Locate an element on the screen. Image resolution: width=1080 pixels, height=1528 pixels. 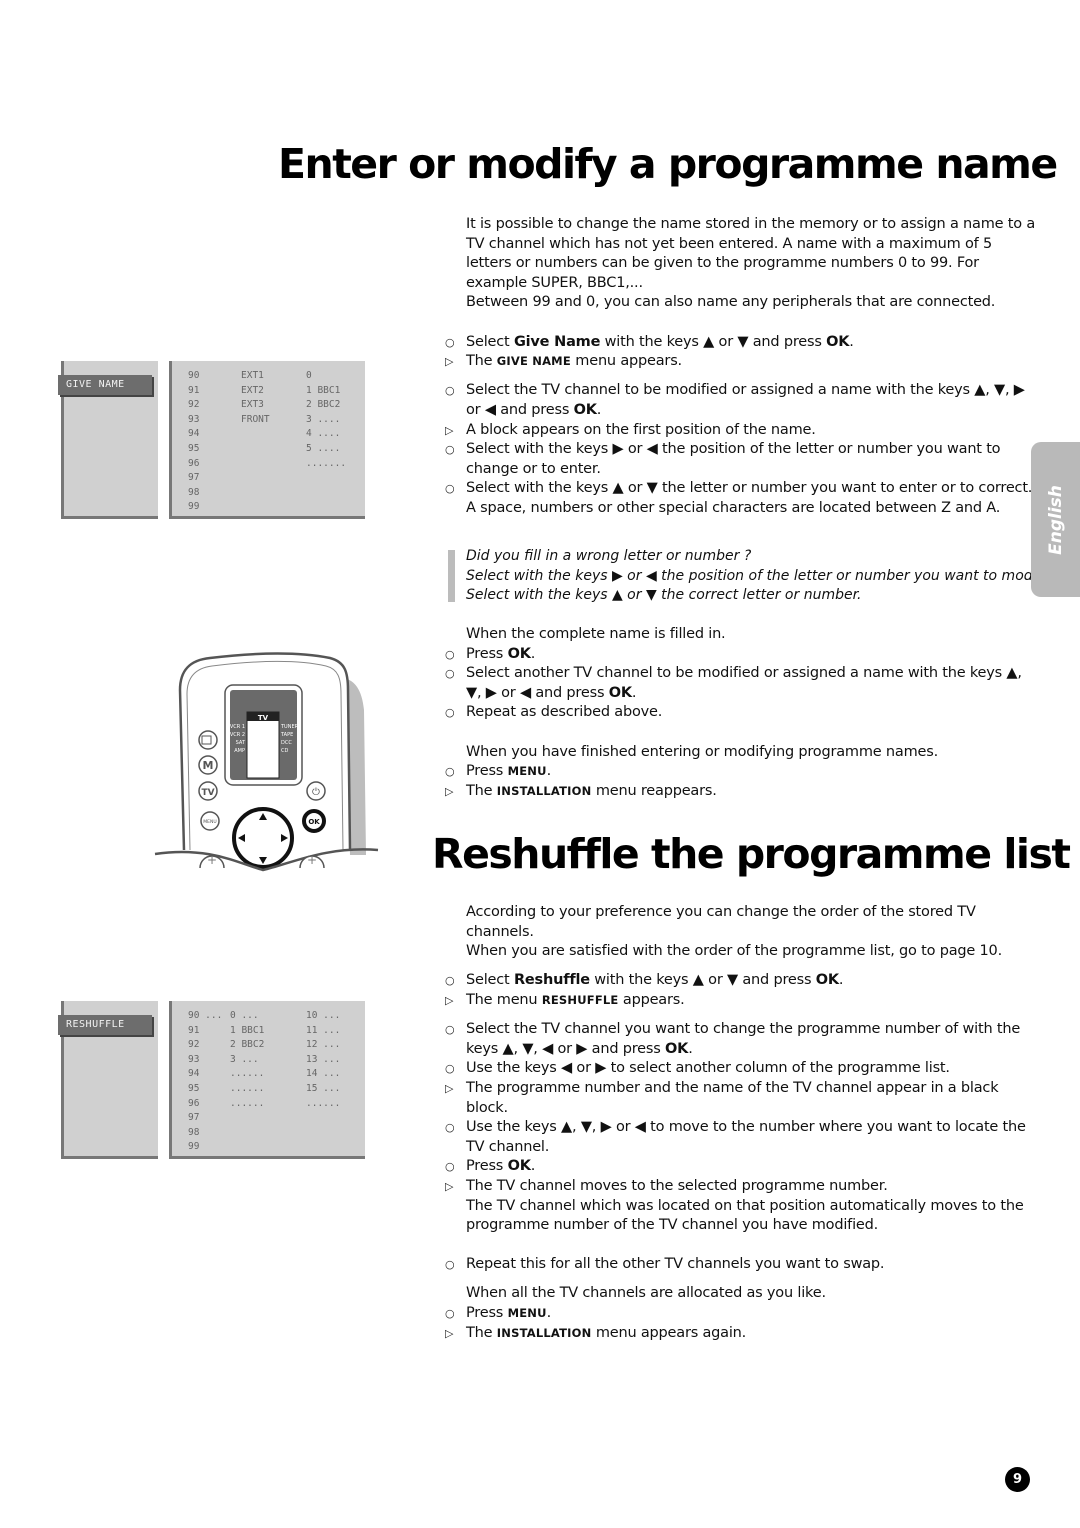
remote-label: TUNER is located at coordinates (289, 727).